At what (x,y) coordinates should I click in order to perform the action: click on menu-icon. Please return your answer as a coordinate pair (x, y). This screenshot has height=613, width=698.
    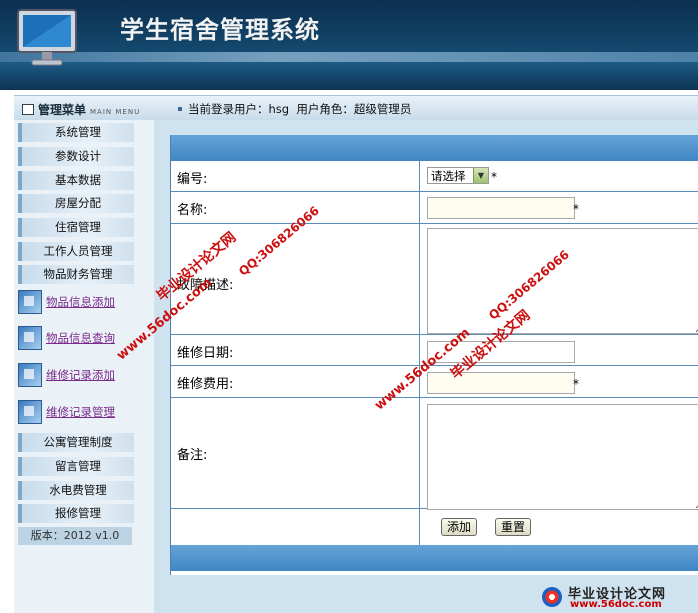
    Looking at the image, I should click on (28, 109).